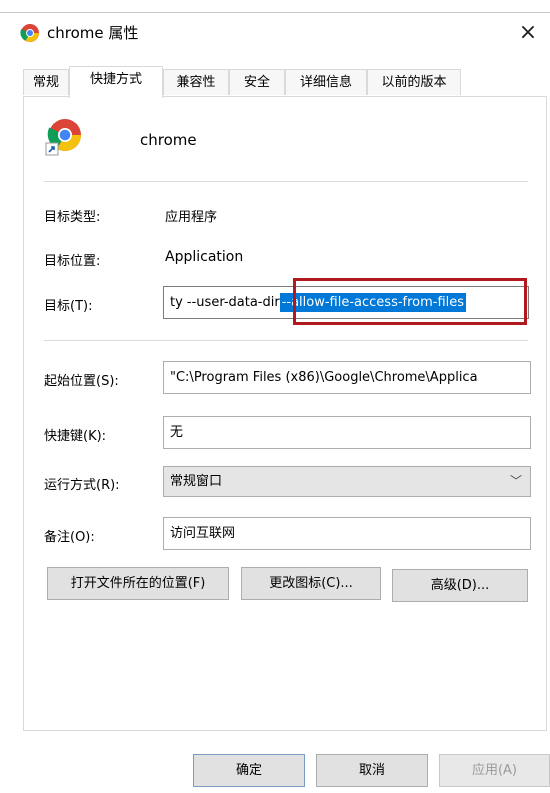 The image size is (550, 793). I want to click on window-title: chrome 属性, so click(93, 33).